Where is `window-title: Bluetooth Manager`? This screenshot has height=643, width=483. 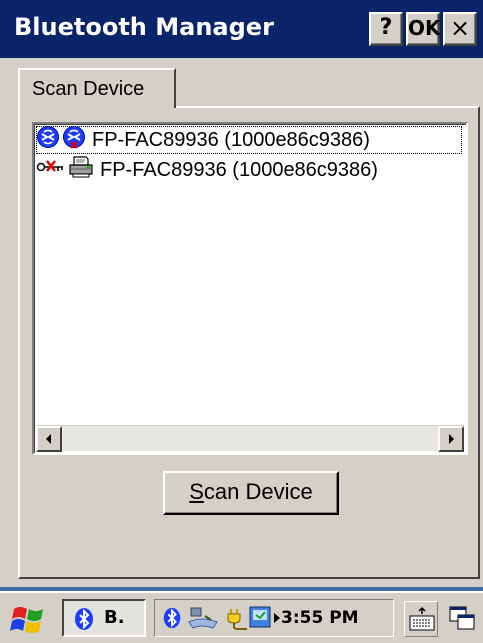 window-title: Bluetooth Manager is located at coordinates (144, 27).